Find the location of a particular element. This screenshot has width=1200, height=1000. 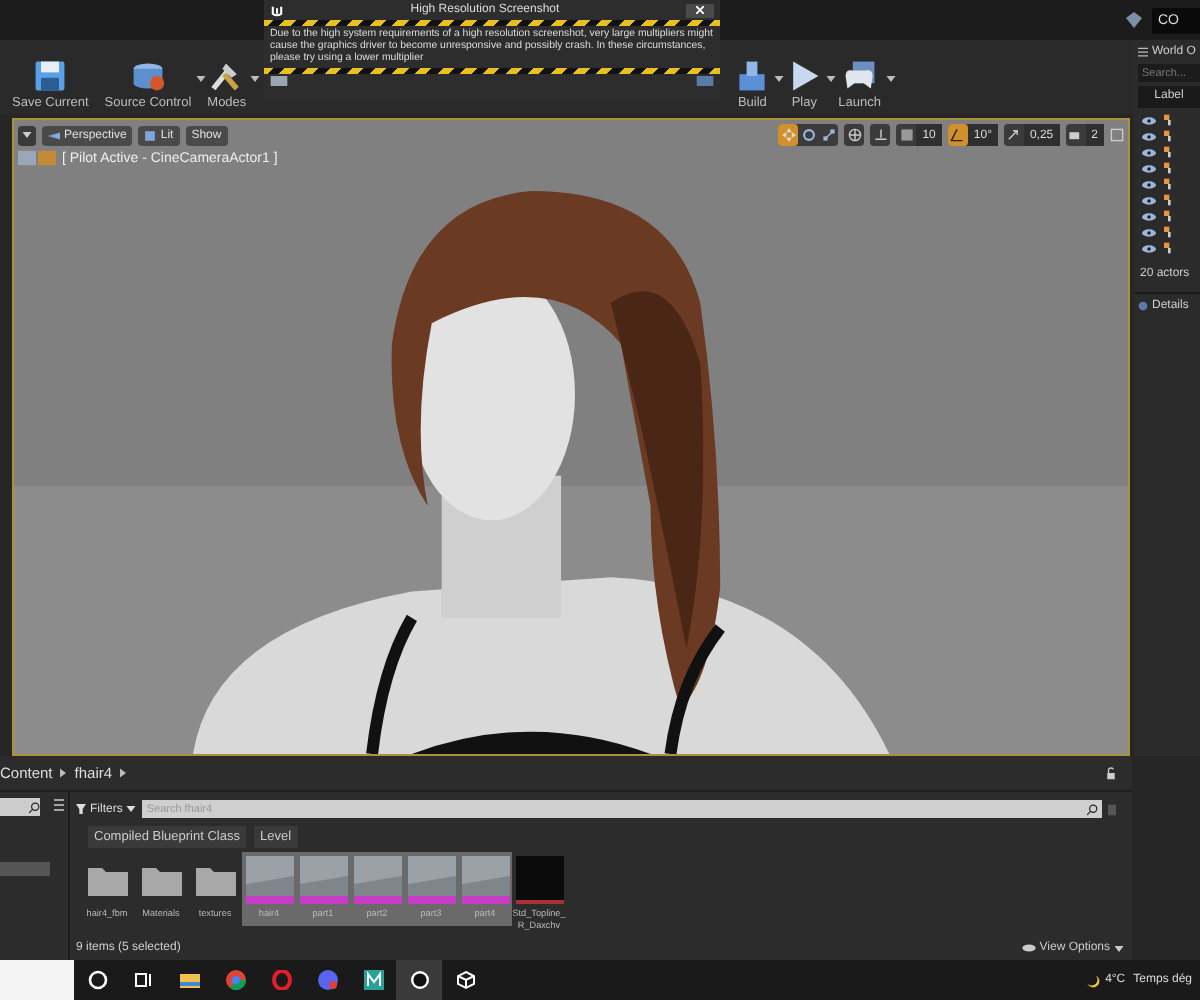

taskbar-app is located at coordinates (419, 980).